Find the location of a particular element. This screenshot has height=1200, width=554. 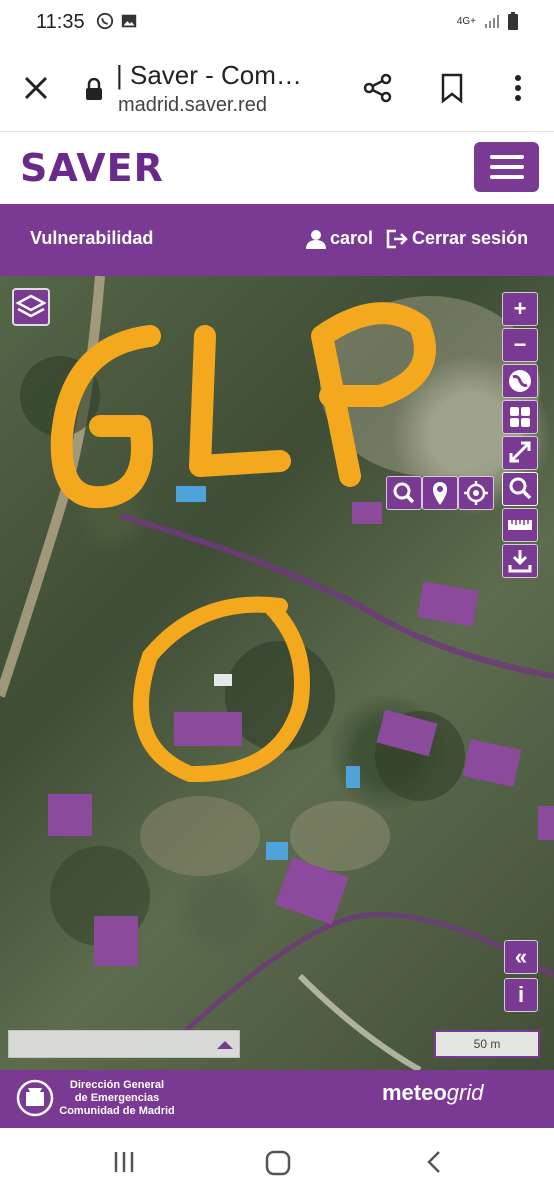

android-nav-bar is located at coordinates (277, 1164).